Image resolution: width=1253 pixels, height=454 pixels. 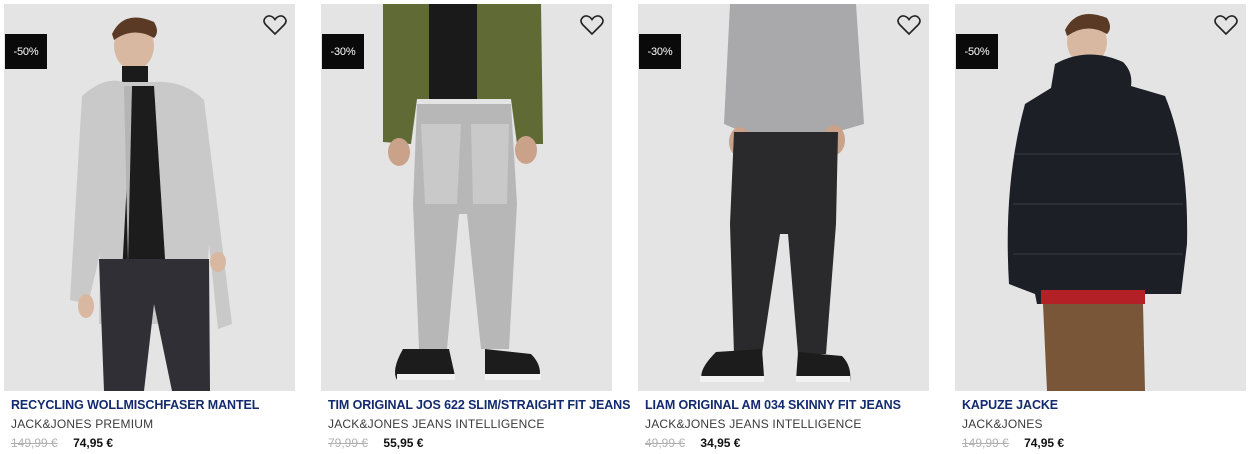 What do you see at coordinates (692, 443) in the screenshot?
I see `price-row: 49,99 € 34,95 €` at bounding box center [692, 443].